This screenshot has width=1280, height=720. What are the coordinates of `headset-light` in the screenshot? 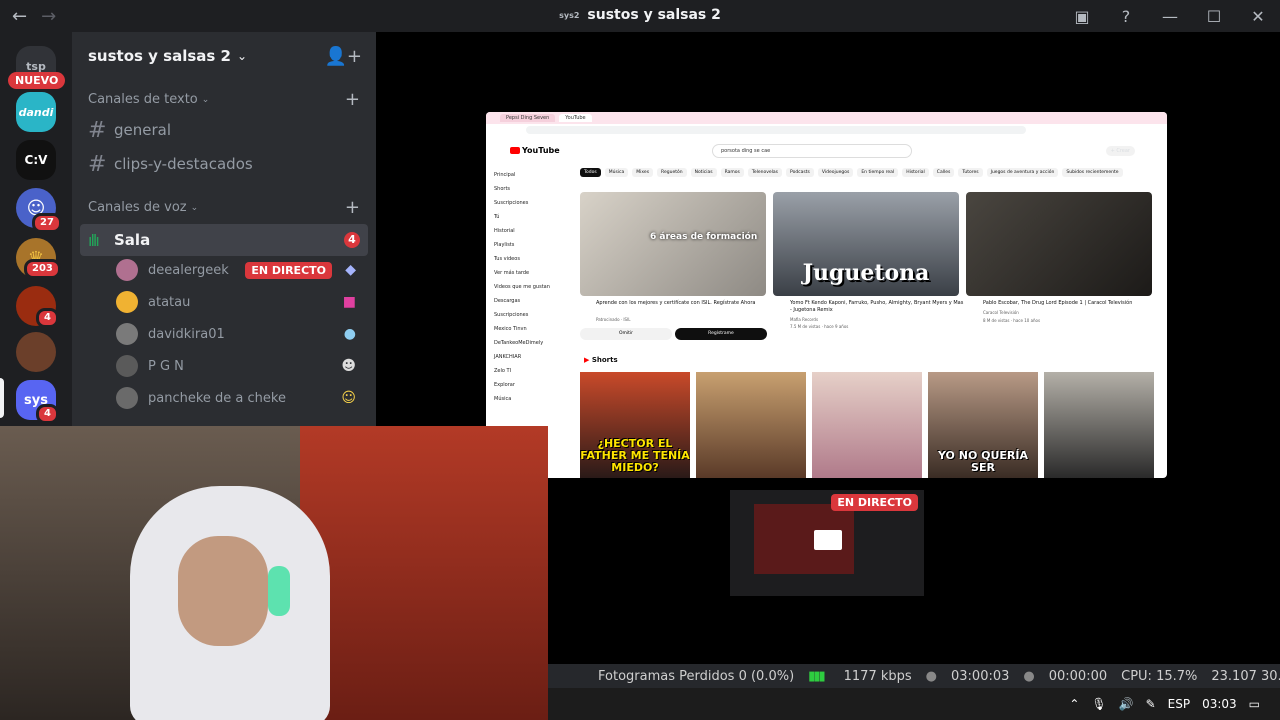 It's located at (279, 591).